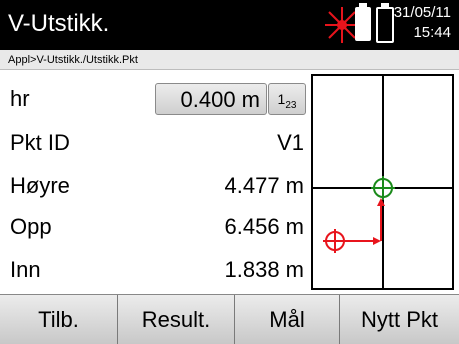  I want to click on point-id-row: Pkt ID V1, so click(155, 144).